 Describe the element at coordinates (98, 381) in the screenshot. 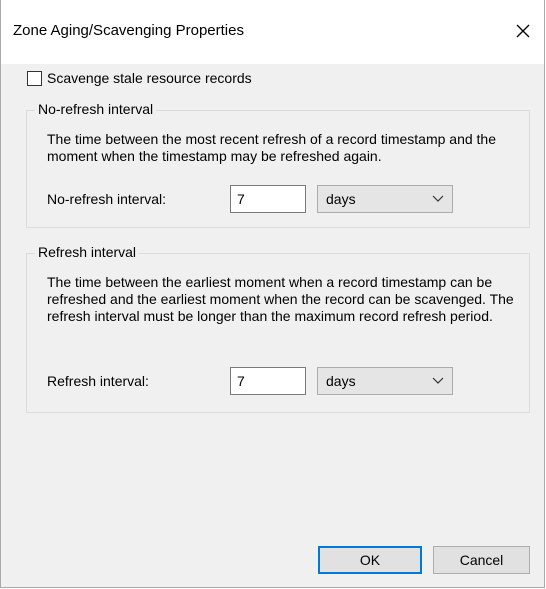

I see `refresh-field-label: Refresh interval:` at that location.